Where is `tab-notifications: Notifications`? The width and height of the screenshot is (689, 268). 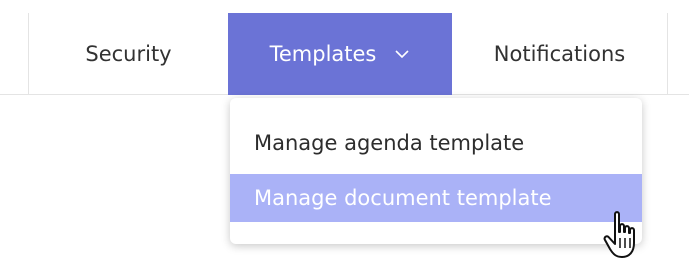
tab-notifications: Notifications is located at coordinates (560, 54).